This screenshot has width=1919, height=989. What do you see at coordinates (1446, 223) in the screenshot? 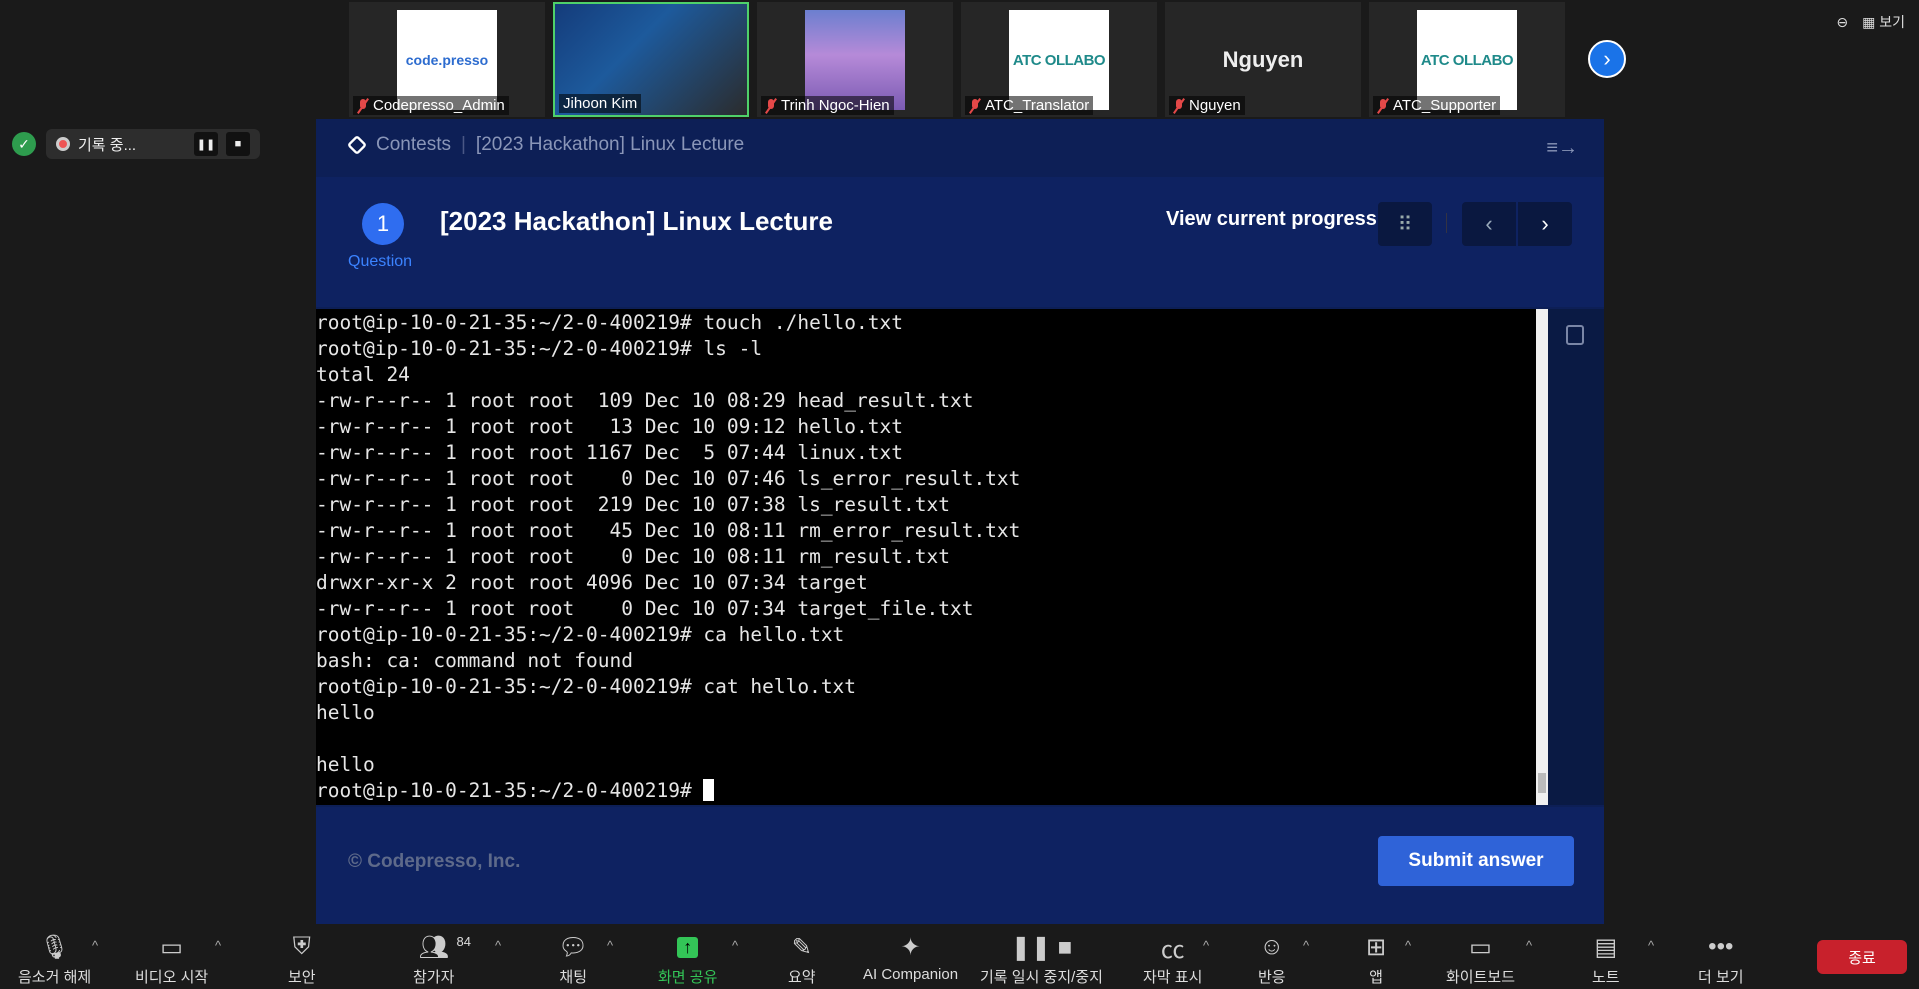
I see `divider` at bounding box center [1446, 223].